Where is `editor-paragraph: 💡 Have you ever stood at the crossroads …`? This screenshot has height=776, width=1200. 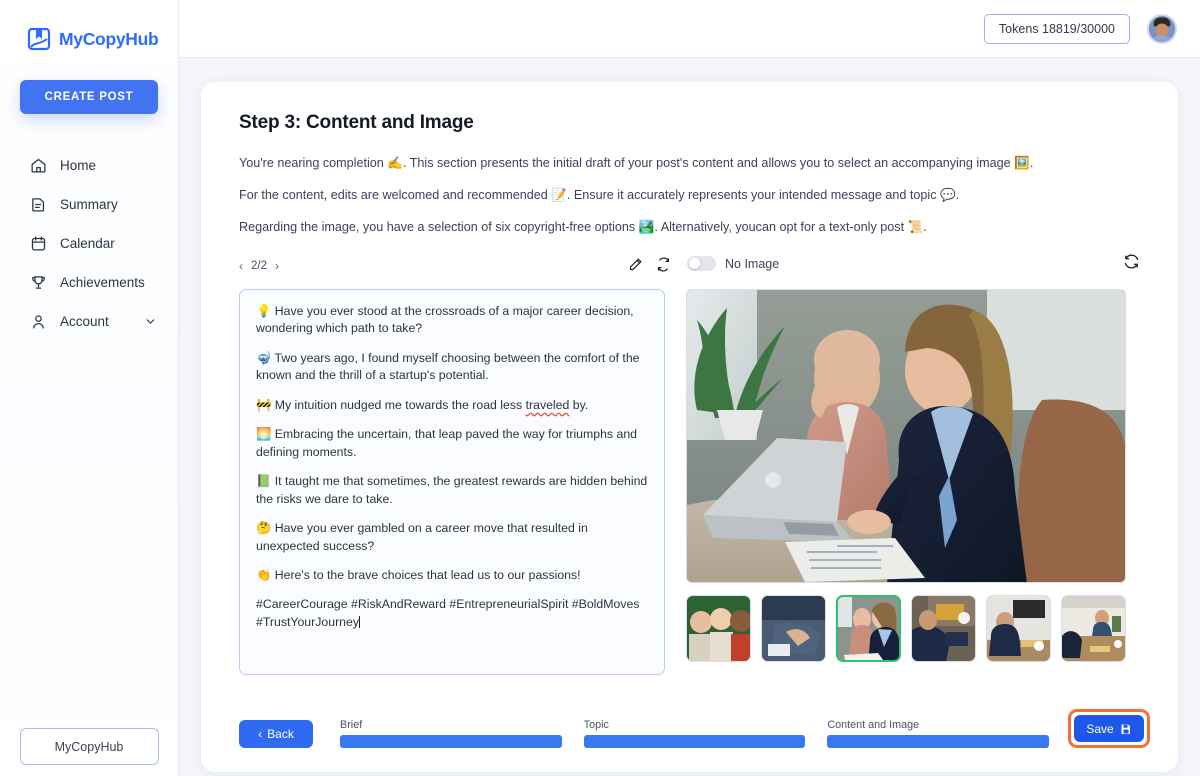 editor-paragraph: 💡 Have you ever stood at the crossroads … is located at coordinates (452, 320).